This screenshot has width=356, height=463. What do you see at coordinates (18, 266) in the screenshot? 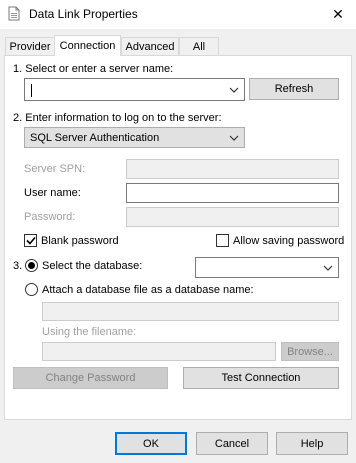
I see `step3-number: 3.` at bounding box center [18, 266].